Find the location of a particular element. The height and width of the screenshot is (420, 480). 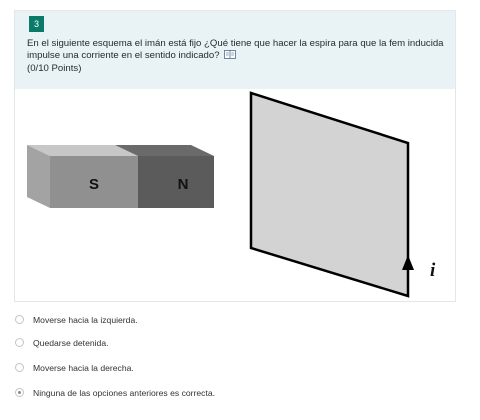

magnet-n-front is located at coordinates (176, 182).